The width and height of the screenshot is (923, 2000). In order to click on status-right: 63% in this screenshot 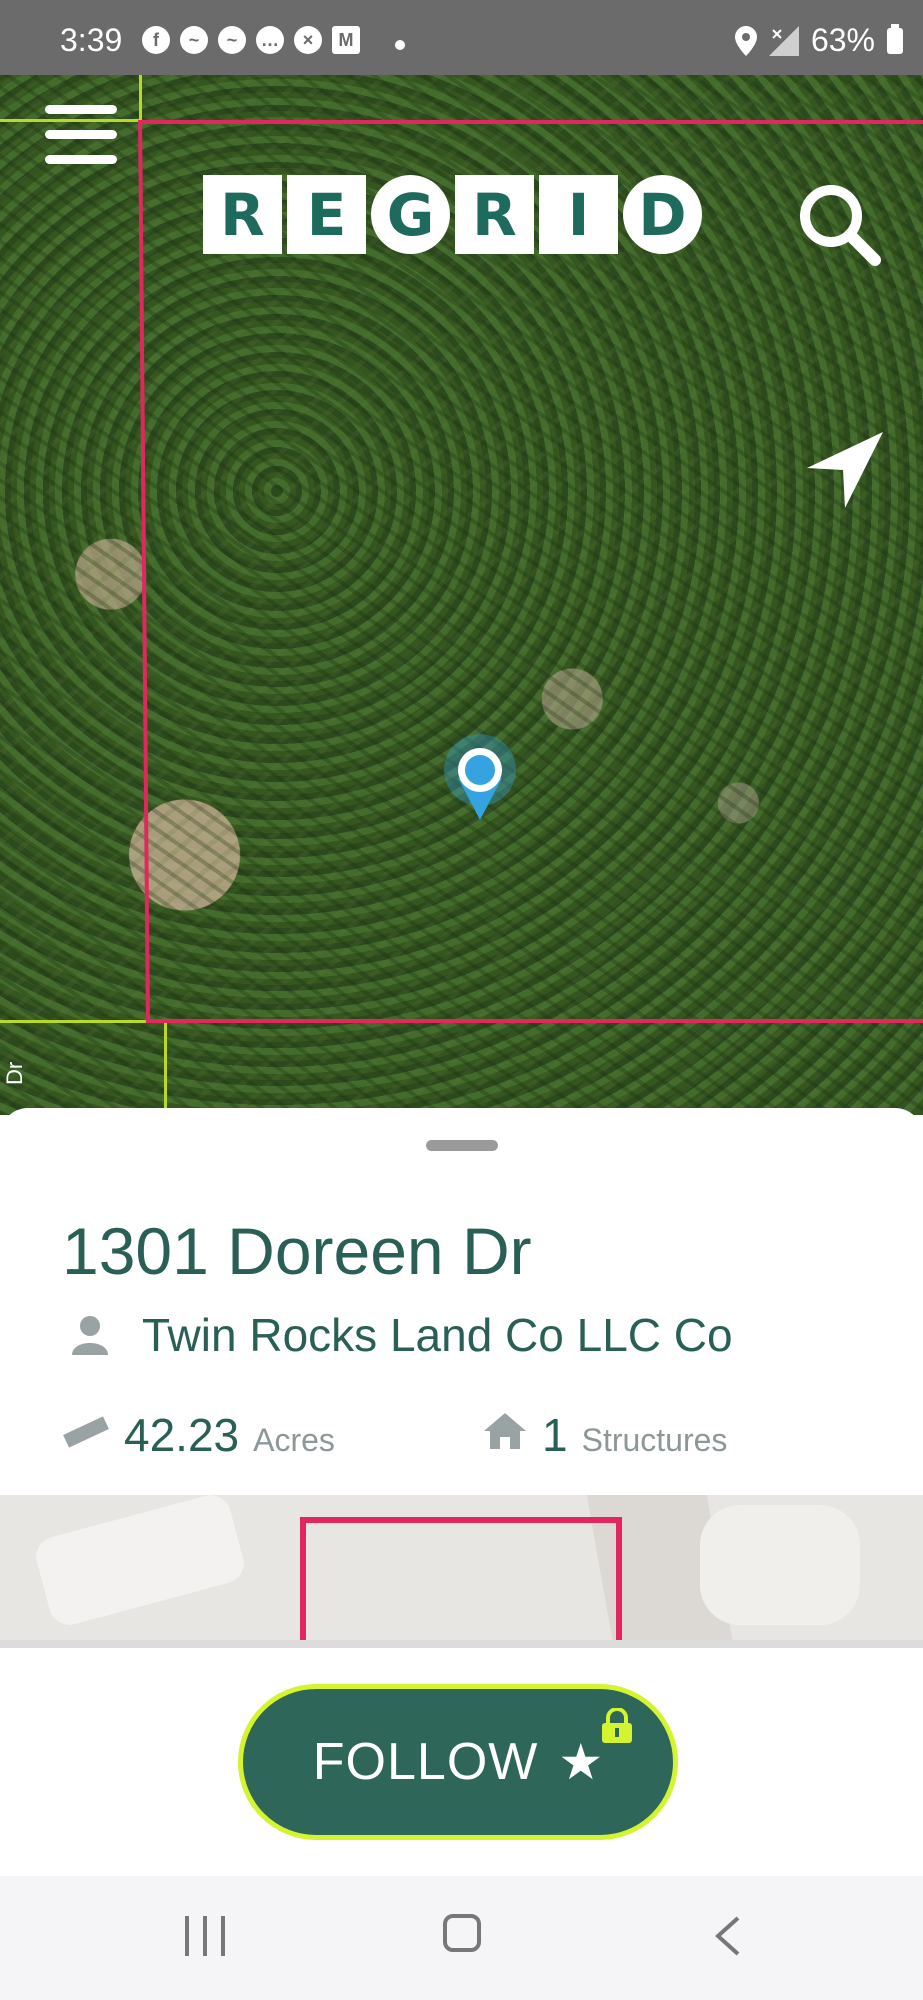, I will do `click(818, 40)`.